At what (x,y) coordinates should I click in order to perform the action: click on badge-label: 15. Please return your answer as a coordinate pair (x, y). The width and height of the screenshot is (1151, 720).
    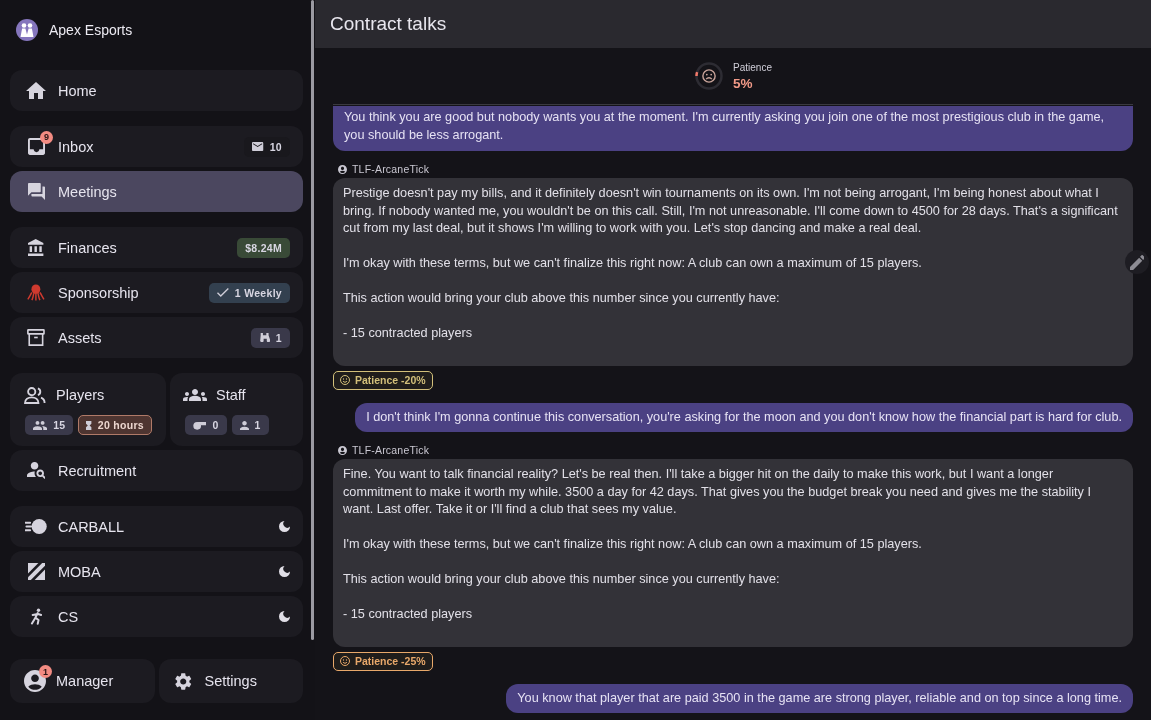
    Looking at the image, I should click on (59, 425).